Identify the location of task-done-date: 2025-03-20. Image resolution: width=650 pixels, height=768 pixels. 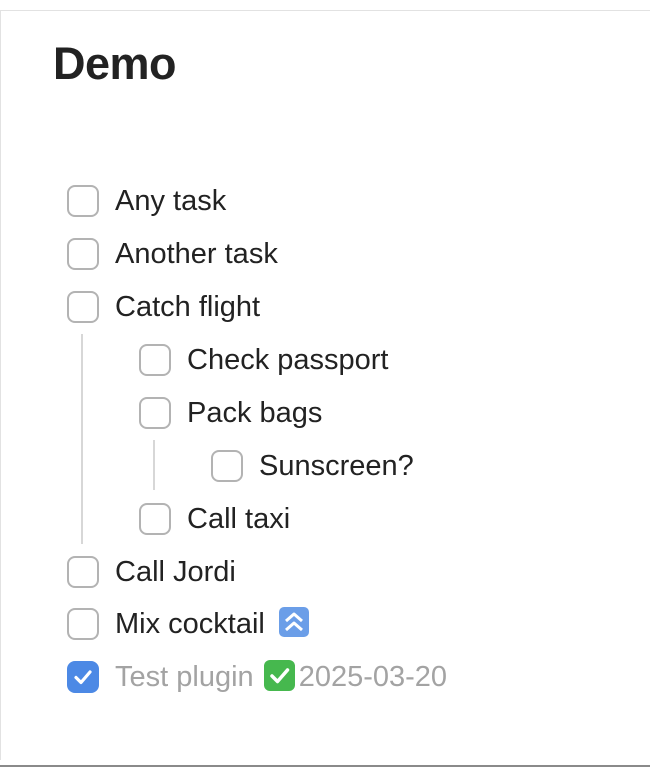
(373, 677).